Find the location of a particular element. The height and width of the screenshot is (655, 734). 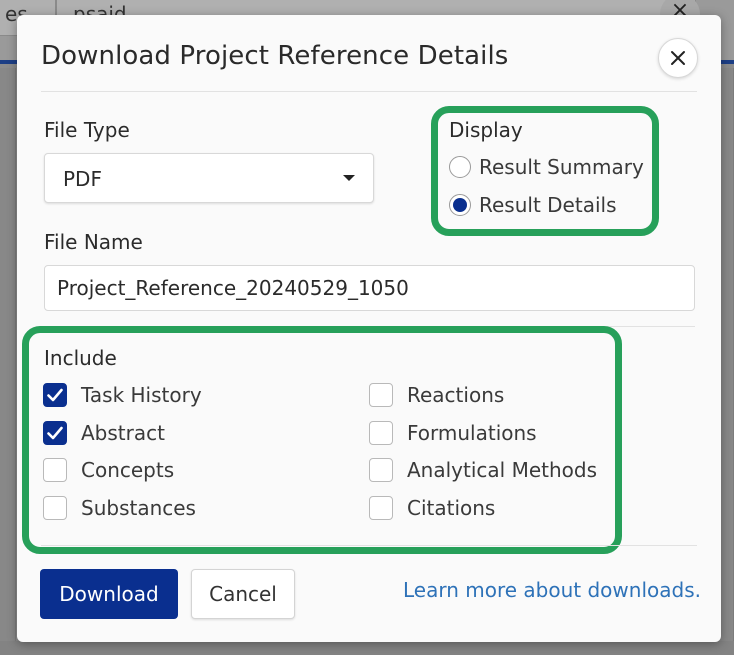

download-button: Download is located at coordinates (109, 594).